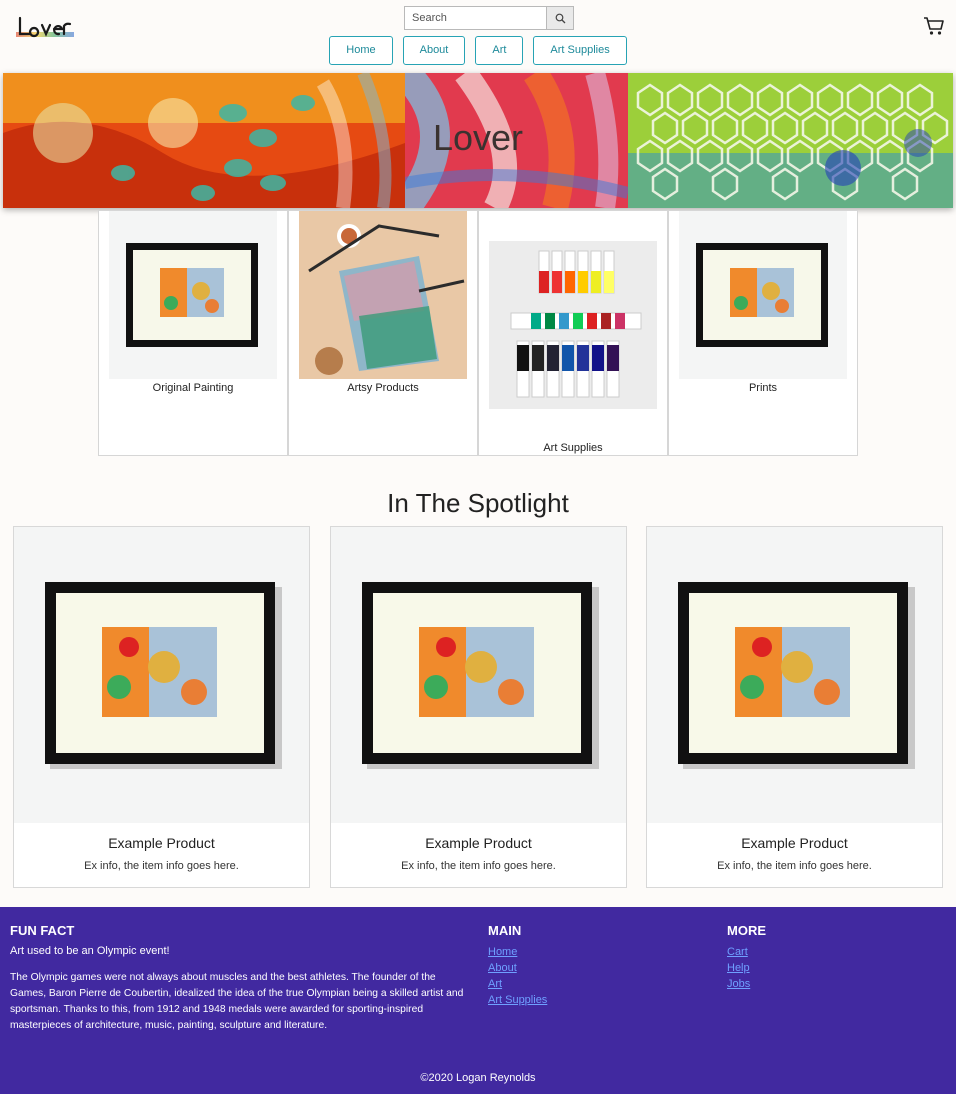 The width and height of the screenshot is (956, 1094). I want to click on apron-image, so click(383, 295).